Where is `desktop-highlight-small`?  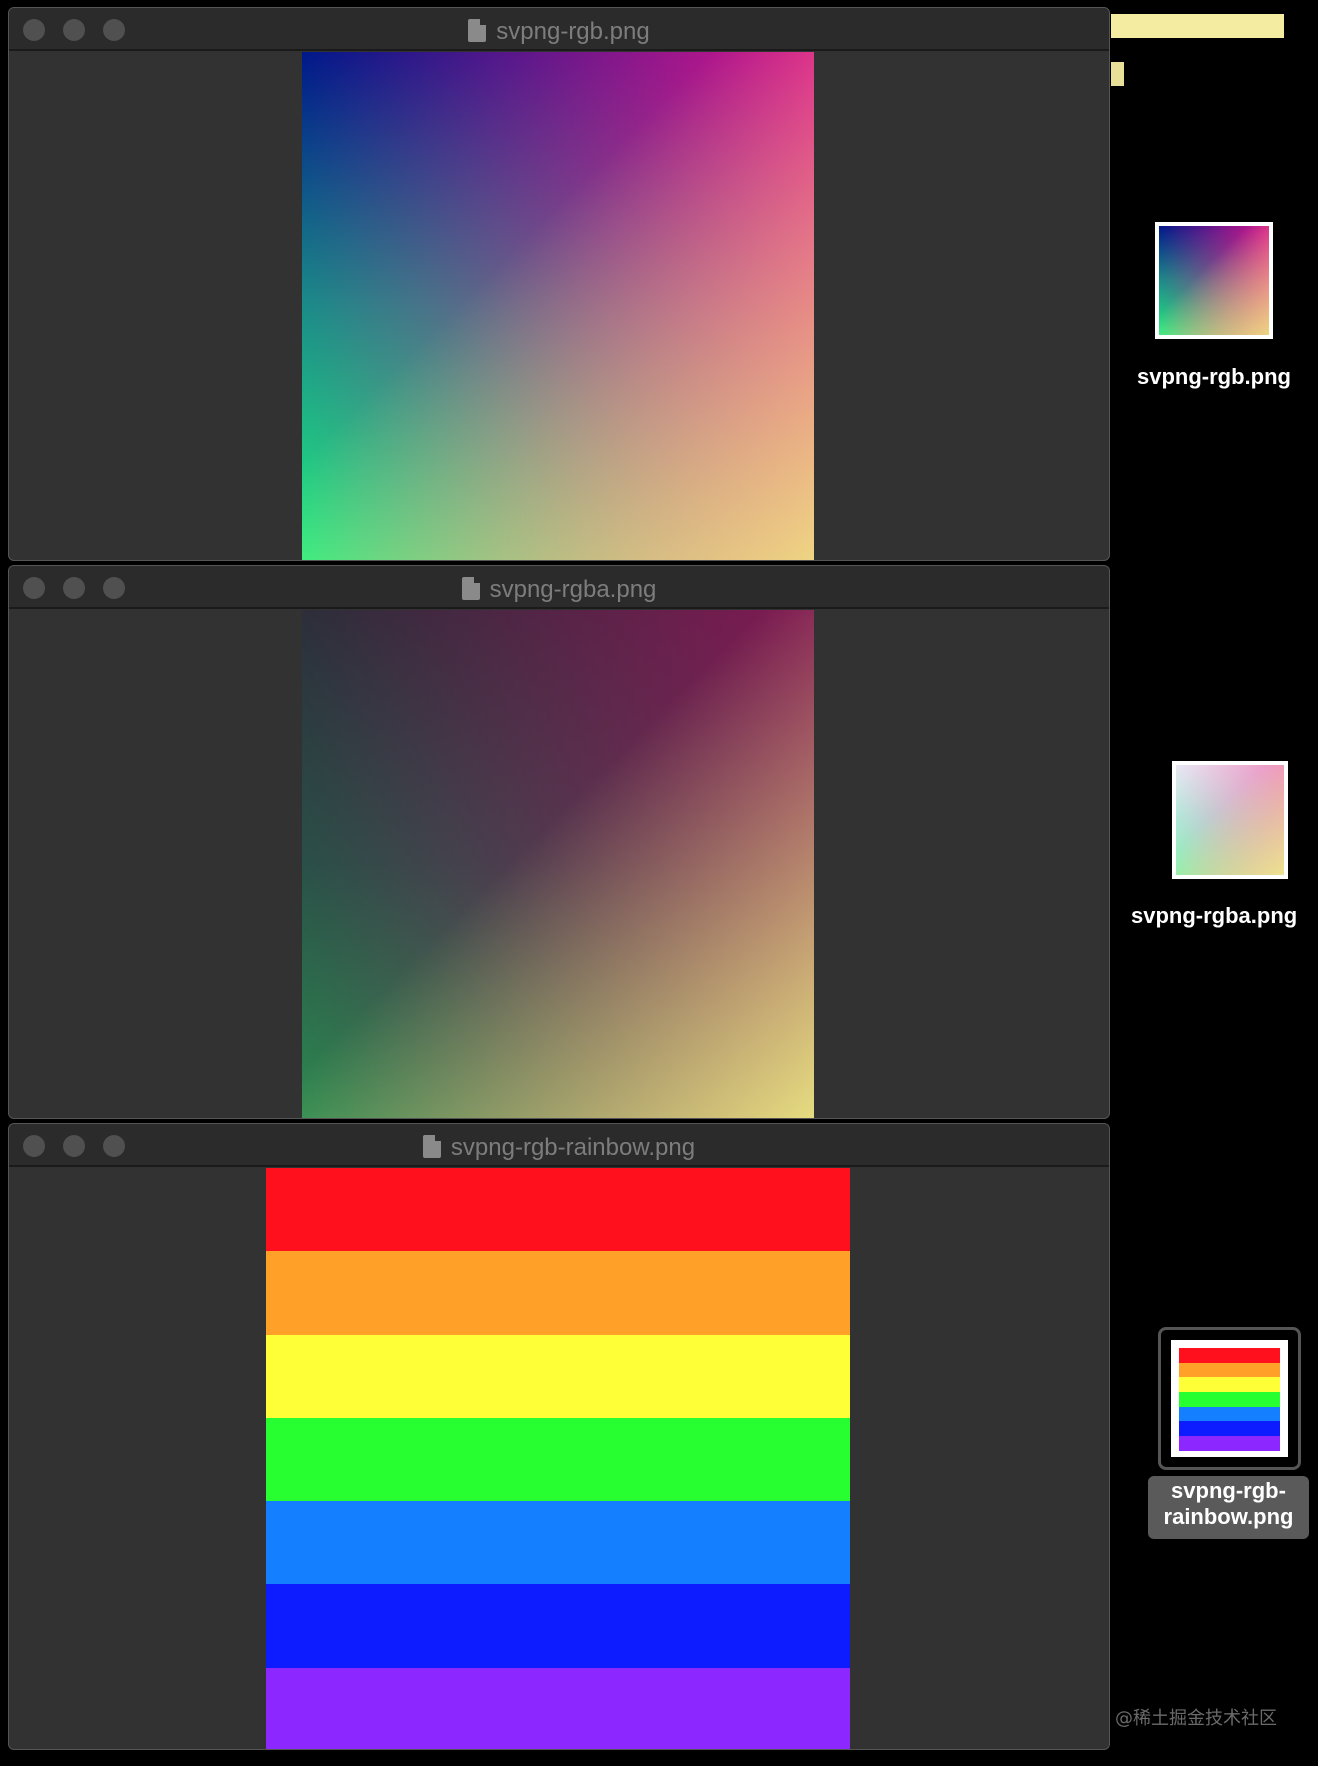
desktop-highlight-small is located at coordinates (1117, 74).